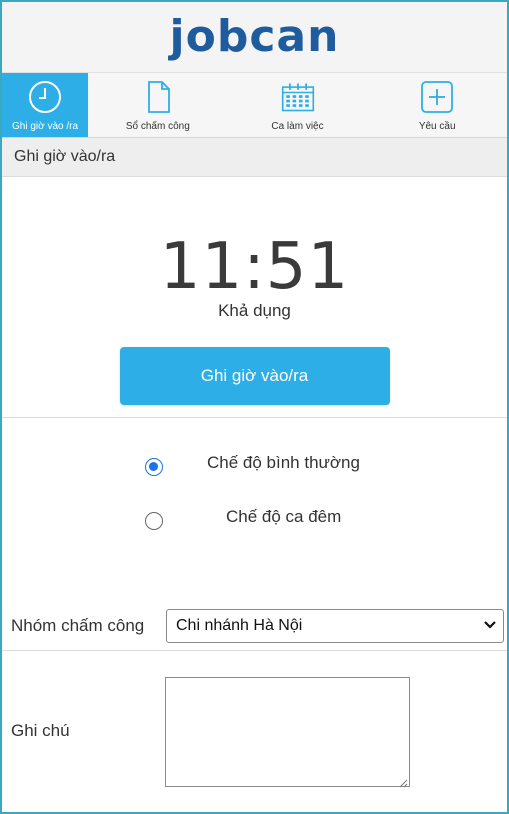 This screenshot has width=509, height=814. Describe the element at coordinates (287, 732) in the screenshot. I see `note-textarea` at that location.